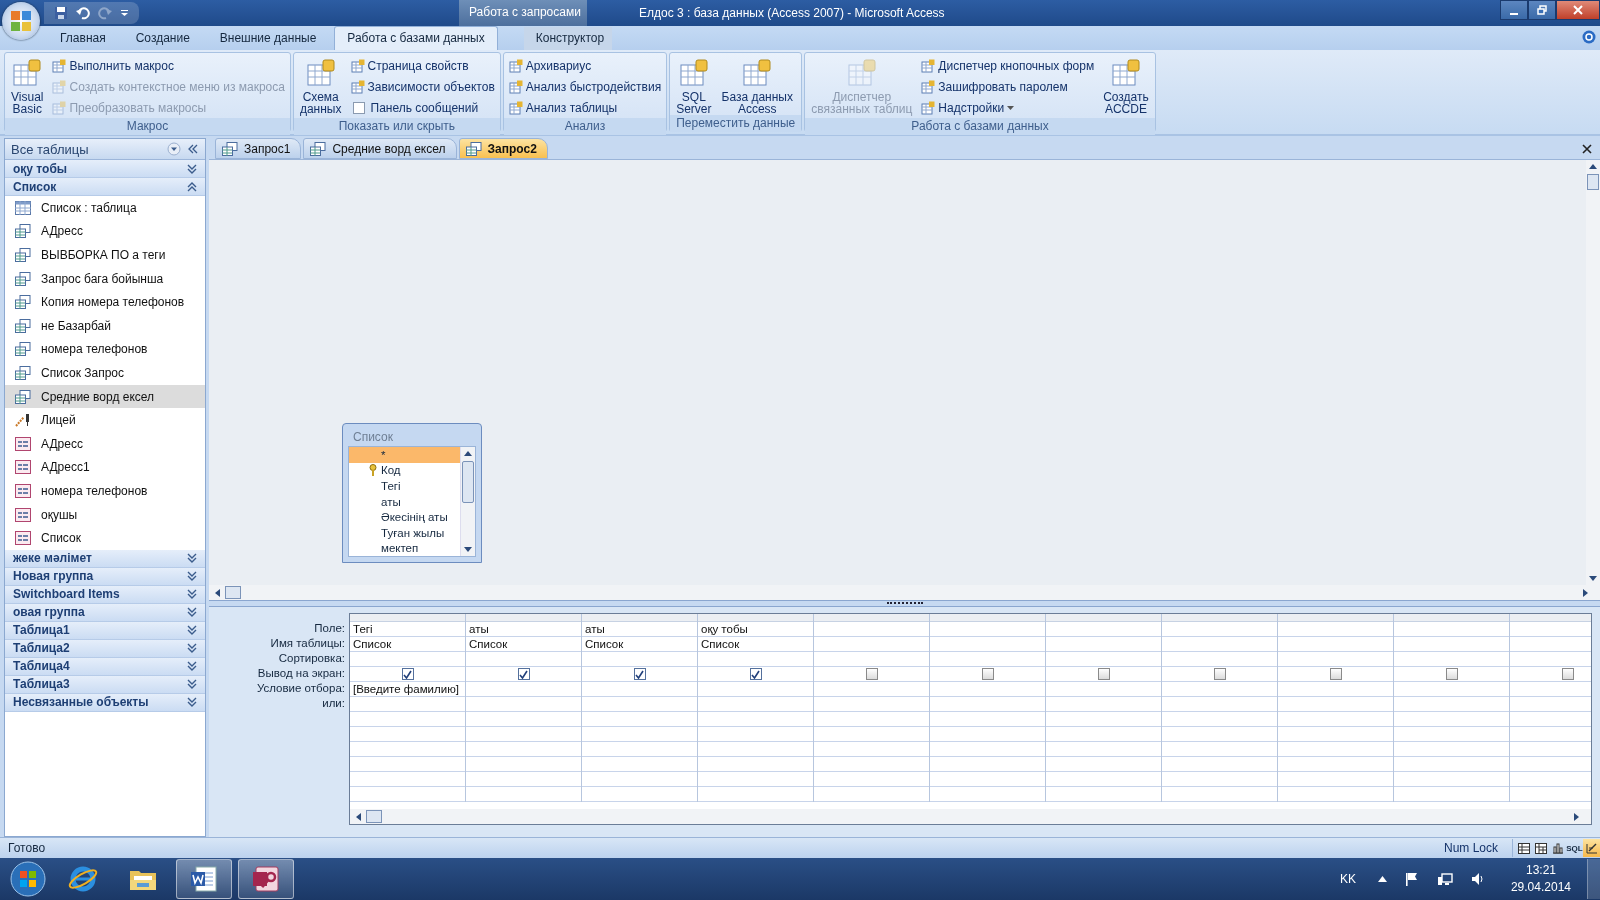 Image resolution: width=1600 pixels, height=900 pixels. What do you see at coordinates (404, 501) in the screenshot?
I see `field-list-item: аты` at bounding box center [404, 501].